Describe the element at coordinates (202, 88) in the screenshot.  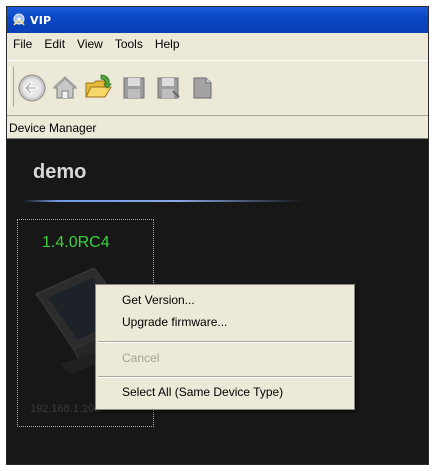
I see `page-icon` at that location.